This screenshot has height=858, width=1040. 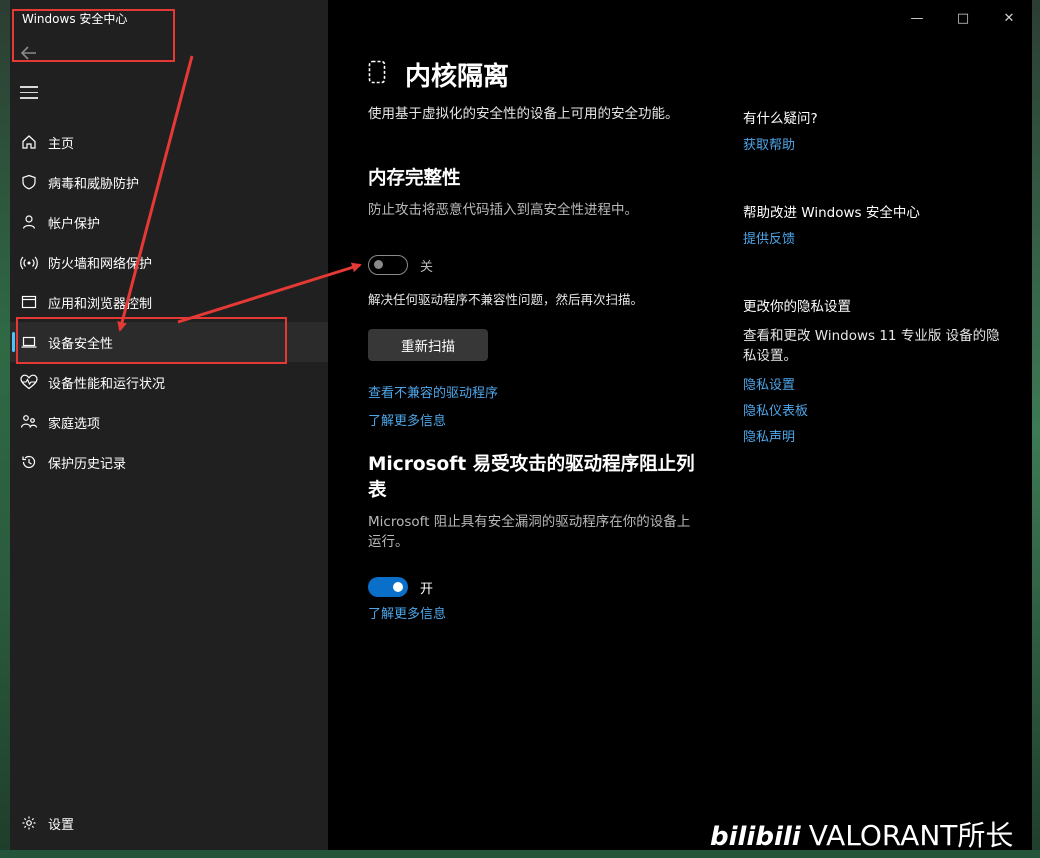 I want to click on watermark: bilibili VALORANT所长, so click(x=861, y=834).